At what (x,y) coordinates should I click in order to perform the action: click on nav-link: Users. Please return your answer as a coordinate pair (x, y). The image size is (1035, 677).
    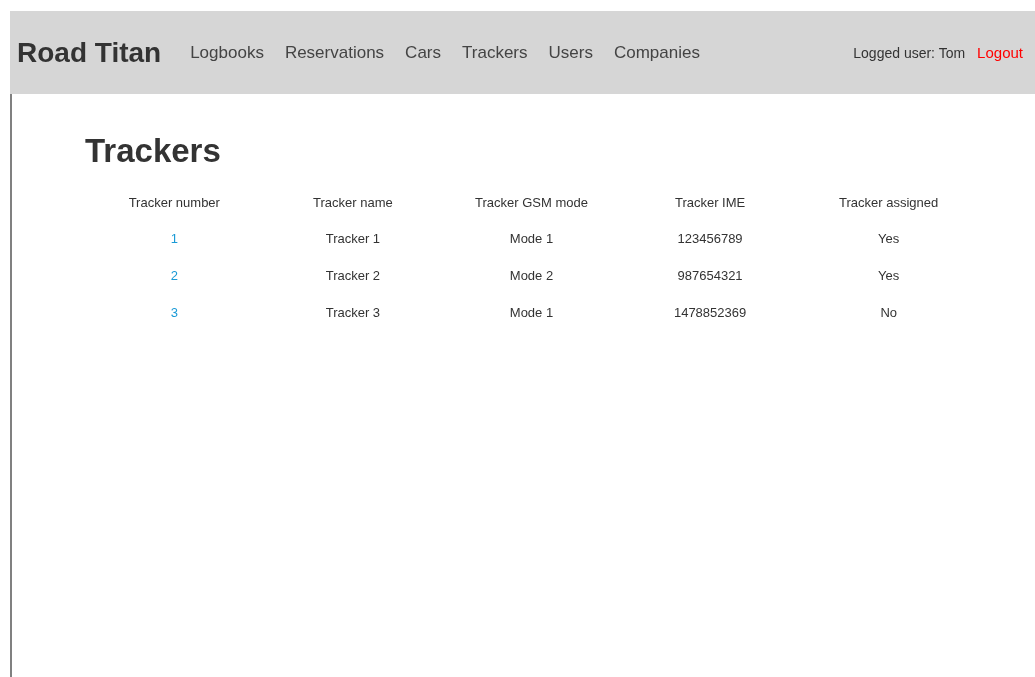
    Looking at the image, I should click on (570, 52).